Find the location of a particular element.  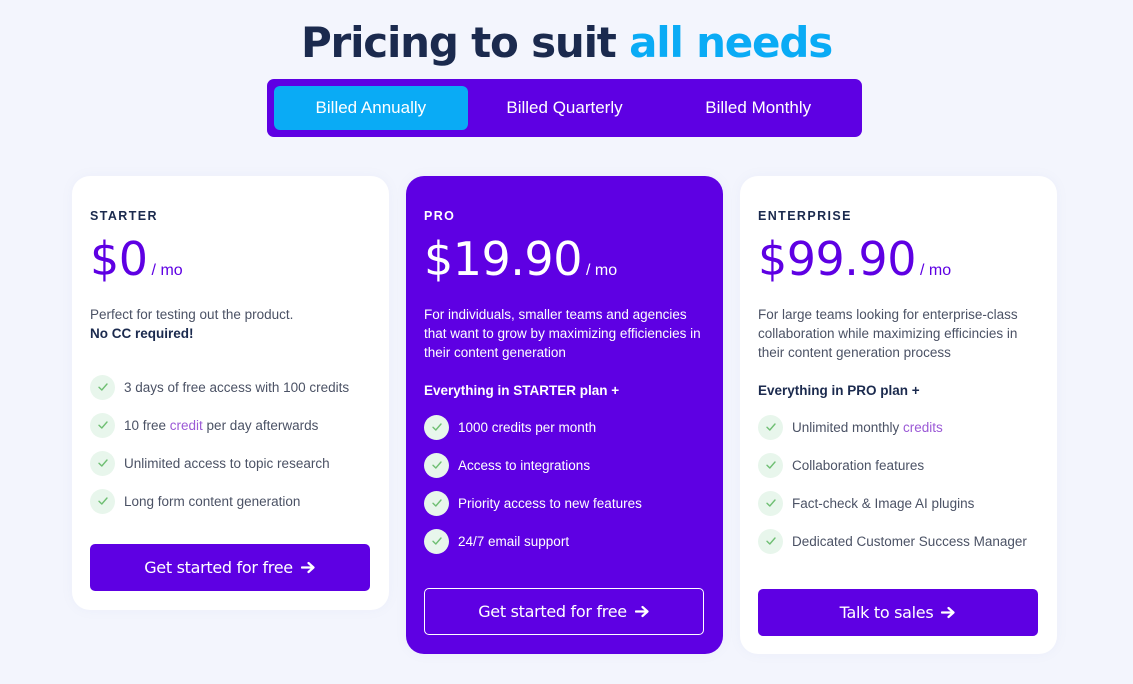

feature-item: Priority access to new features is located at coordinates (564, 503).